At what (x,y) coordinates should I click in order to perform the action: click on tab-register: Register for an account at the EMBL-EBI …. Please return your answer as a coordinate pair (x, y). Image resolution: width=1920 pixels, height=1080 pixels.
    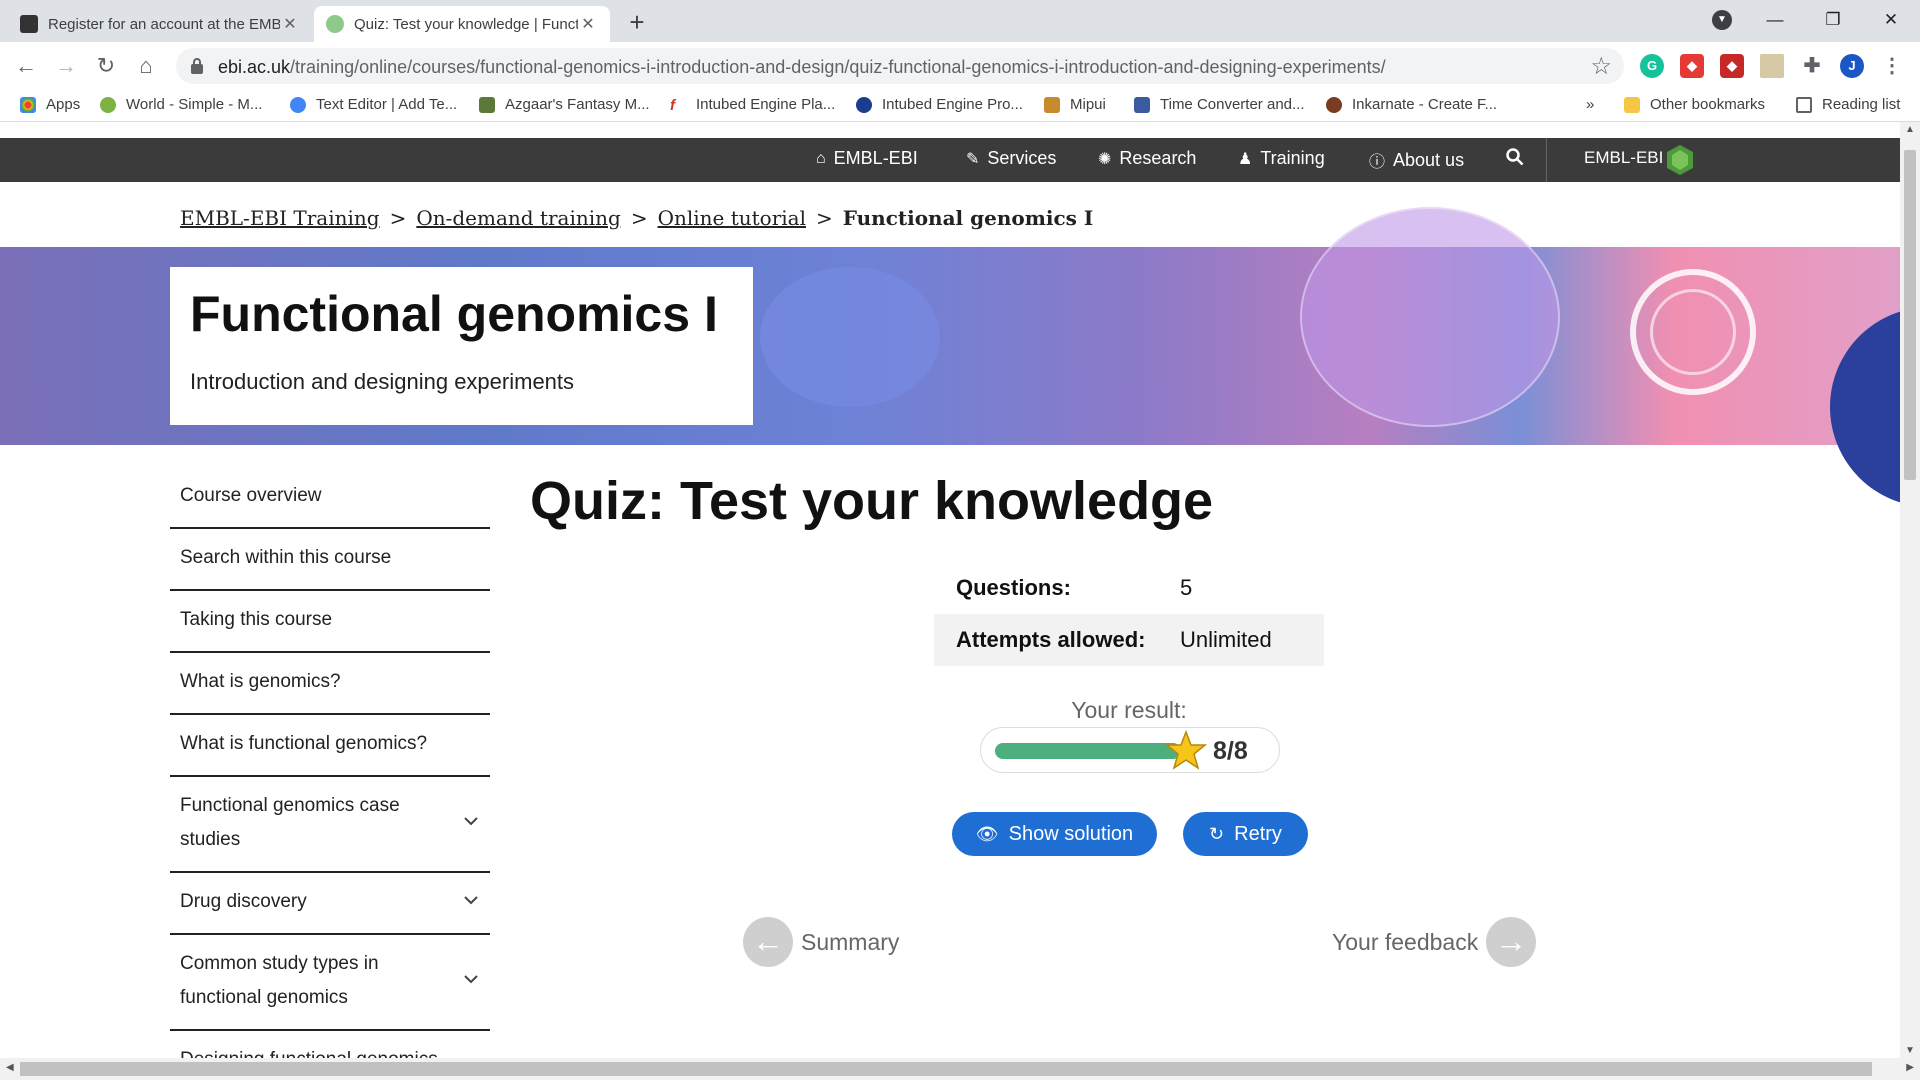
    Looking at the image, I should click on (160, 24).